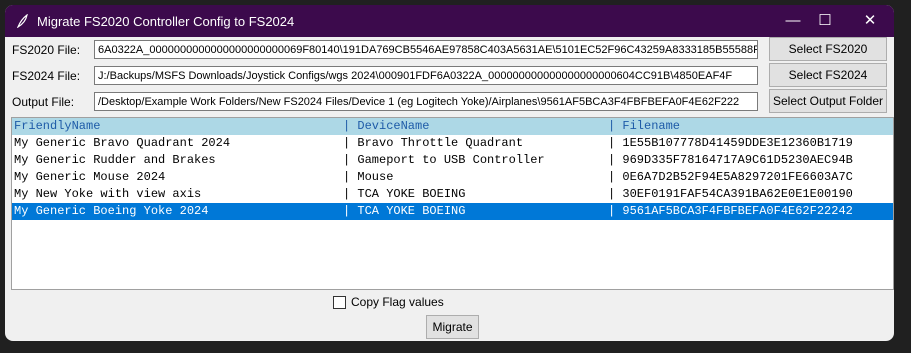  I want to click on header-filename: | Filename, so click(644, 126).